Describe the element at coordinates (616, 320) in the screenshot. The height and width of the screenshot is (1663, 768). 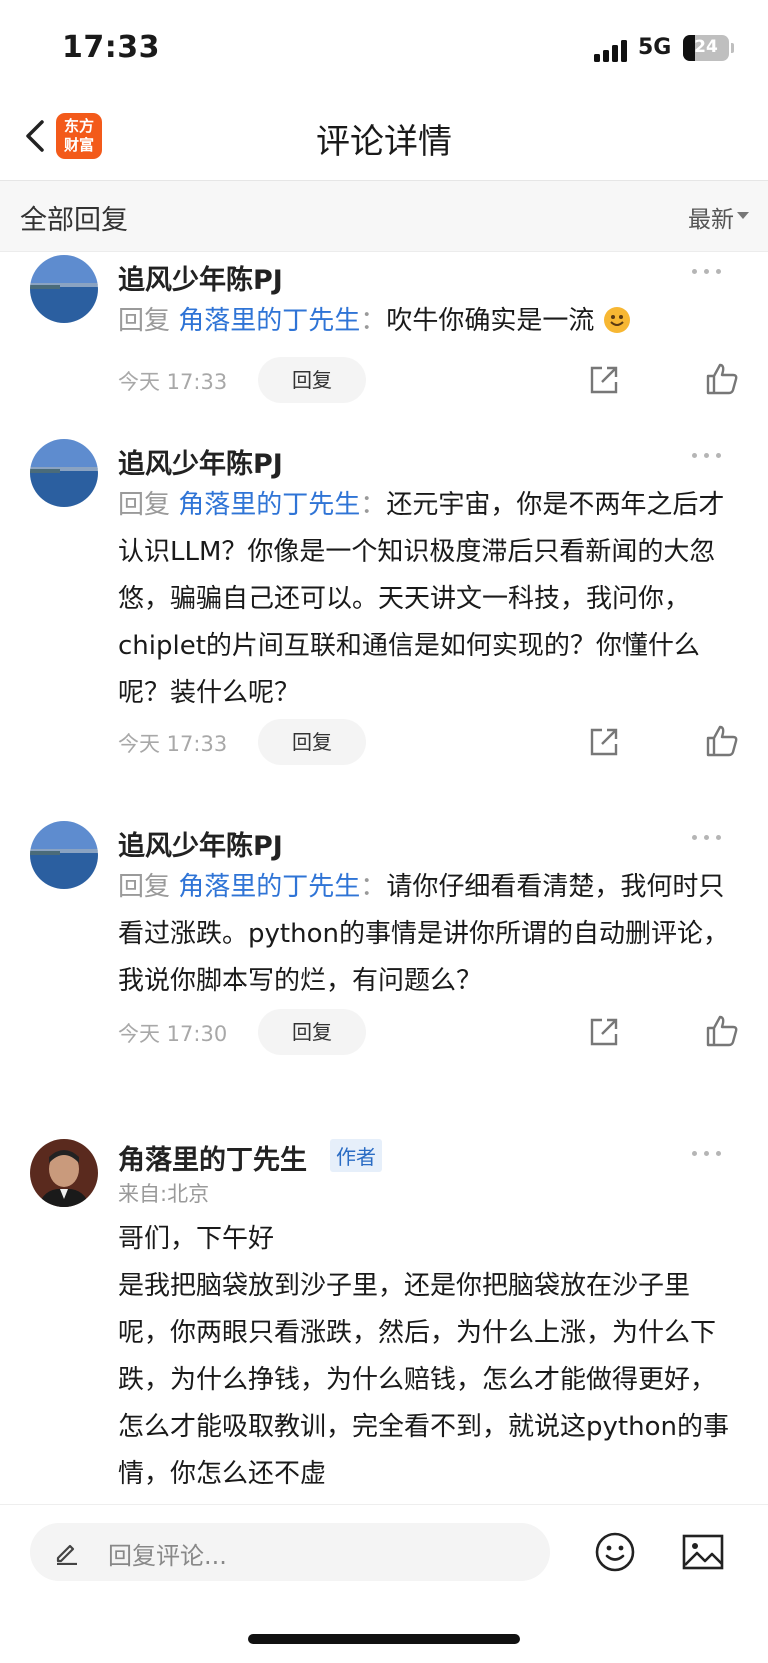
I see `smile-emoji-icon` at that location.